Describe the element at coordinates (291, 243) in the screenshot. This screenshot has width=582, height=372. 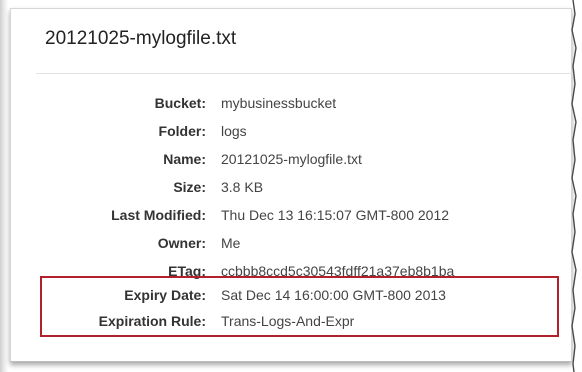
I see `property-row-owner: Owner: Me` at that location.